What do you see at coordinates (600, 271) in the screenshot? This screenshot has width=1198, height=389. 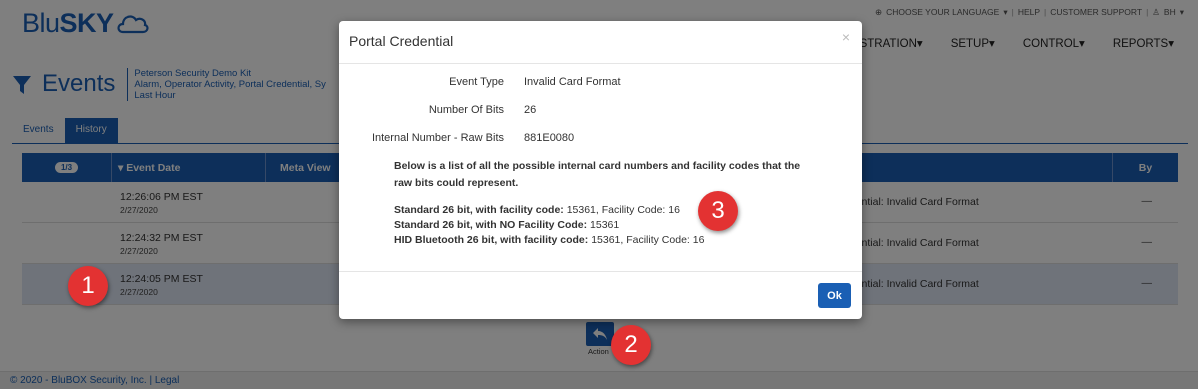 I see `modal-footer-divider` at bounding box center [600, 271].